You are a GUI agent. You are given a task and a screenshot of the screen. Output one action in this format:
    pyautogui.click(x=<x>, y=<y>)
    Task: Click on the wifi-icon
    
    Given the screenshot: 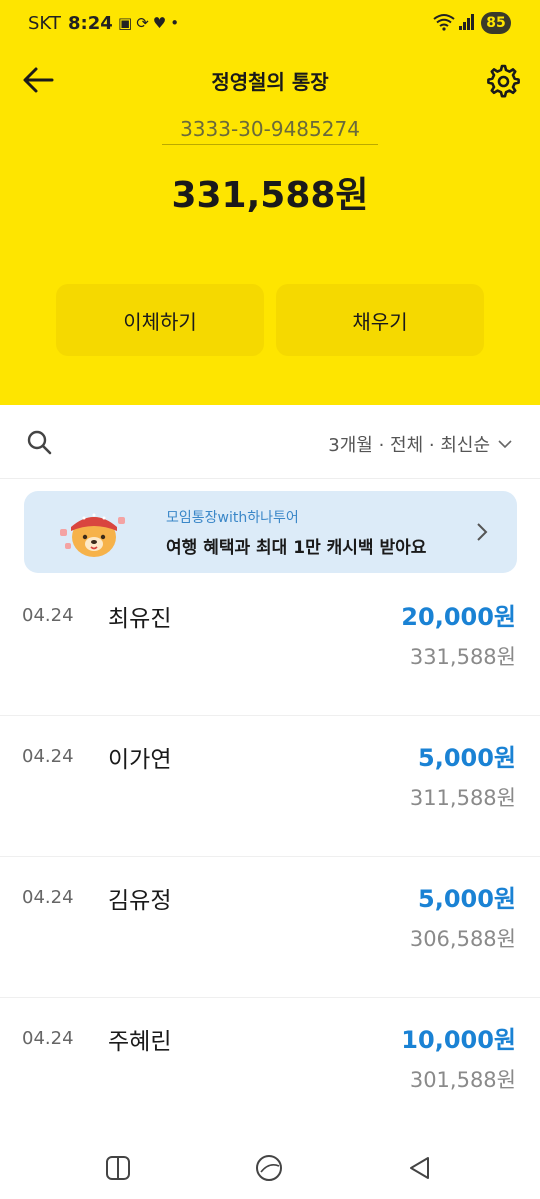 What is the action you would take?
    pyautogui.click(x=444, y=24)
    